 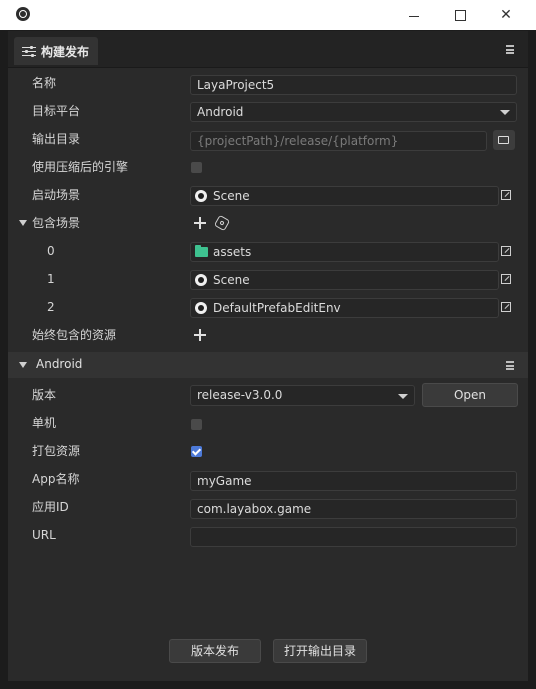 I want to click on version-value: release-v3.0.0, so click(x=240, y=395).